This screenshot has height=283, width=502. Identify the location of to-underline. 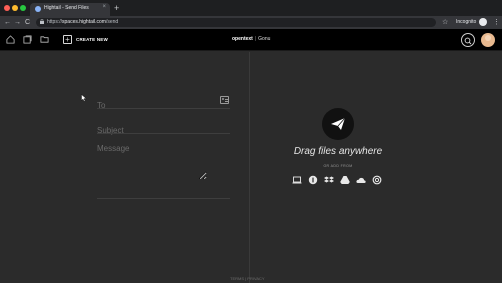
(163, 108).